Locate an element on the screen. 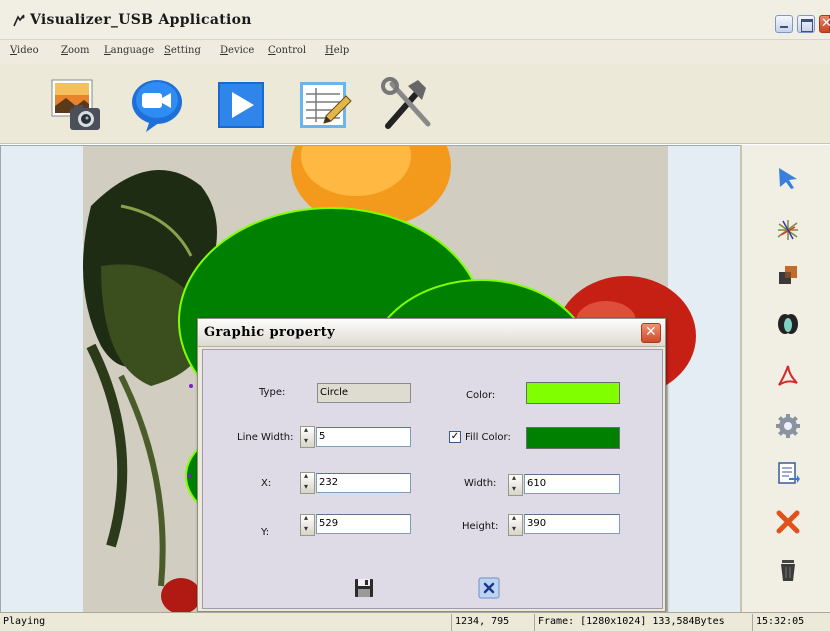 This screenshot has height=631, width=830. select-arrow-icon is located at coordinates (788, 178).